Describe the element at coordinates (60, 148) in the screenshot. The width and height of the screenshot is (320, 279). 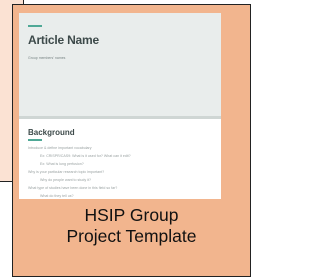
I see `body-line: Introduce & define important vocabulary` at that location.